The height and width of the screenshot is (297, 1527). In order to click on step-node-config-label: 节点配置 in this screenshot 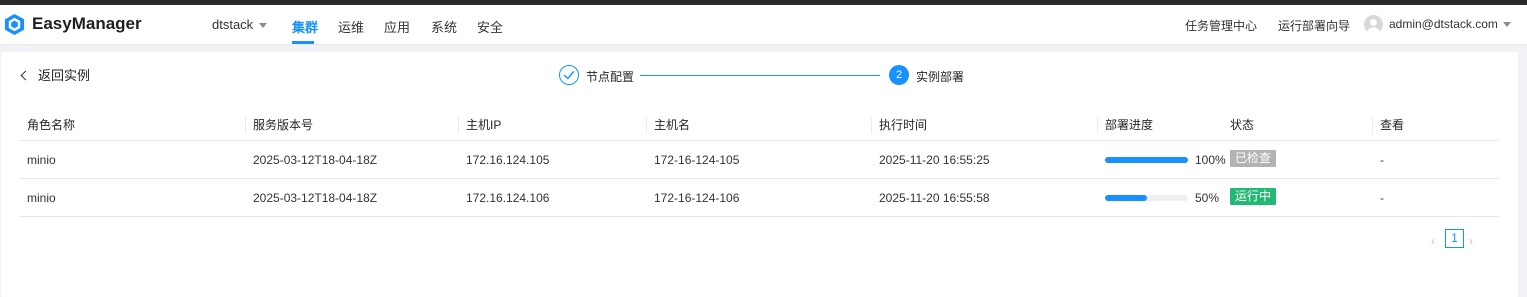, I will do `click(610, 77)`.